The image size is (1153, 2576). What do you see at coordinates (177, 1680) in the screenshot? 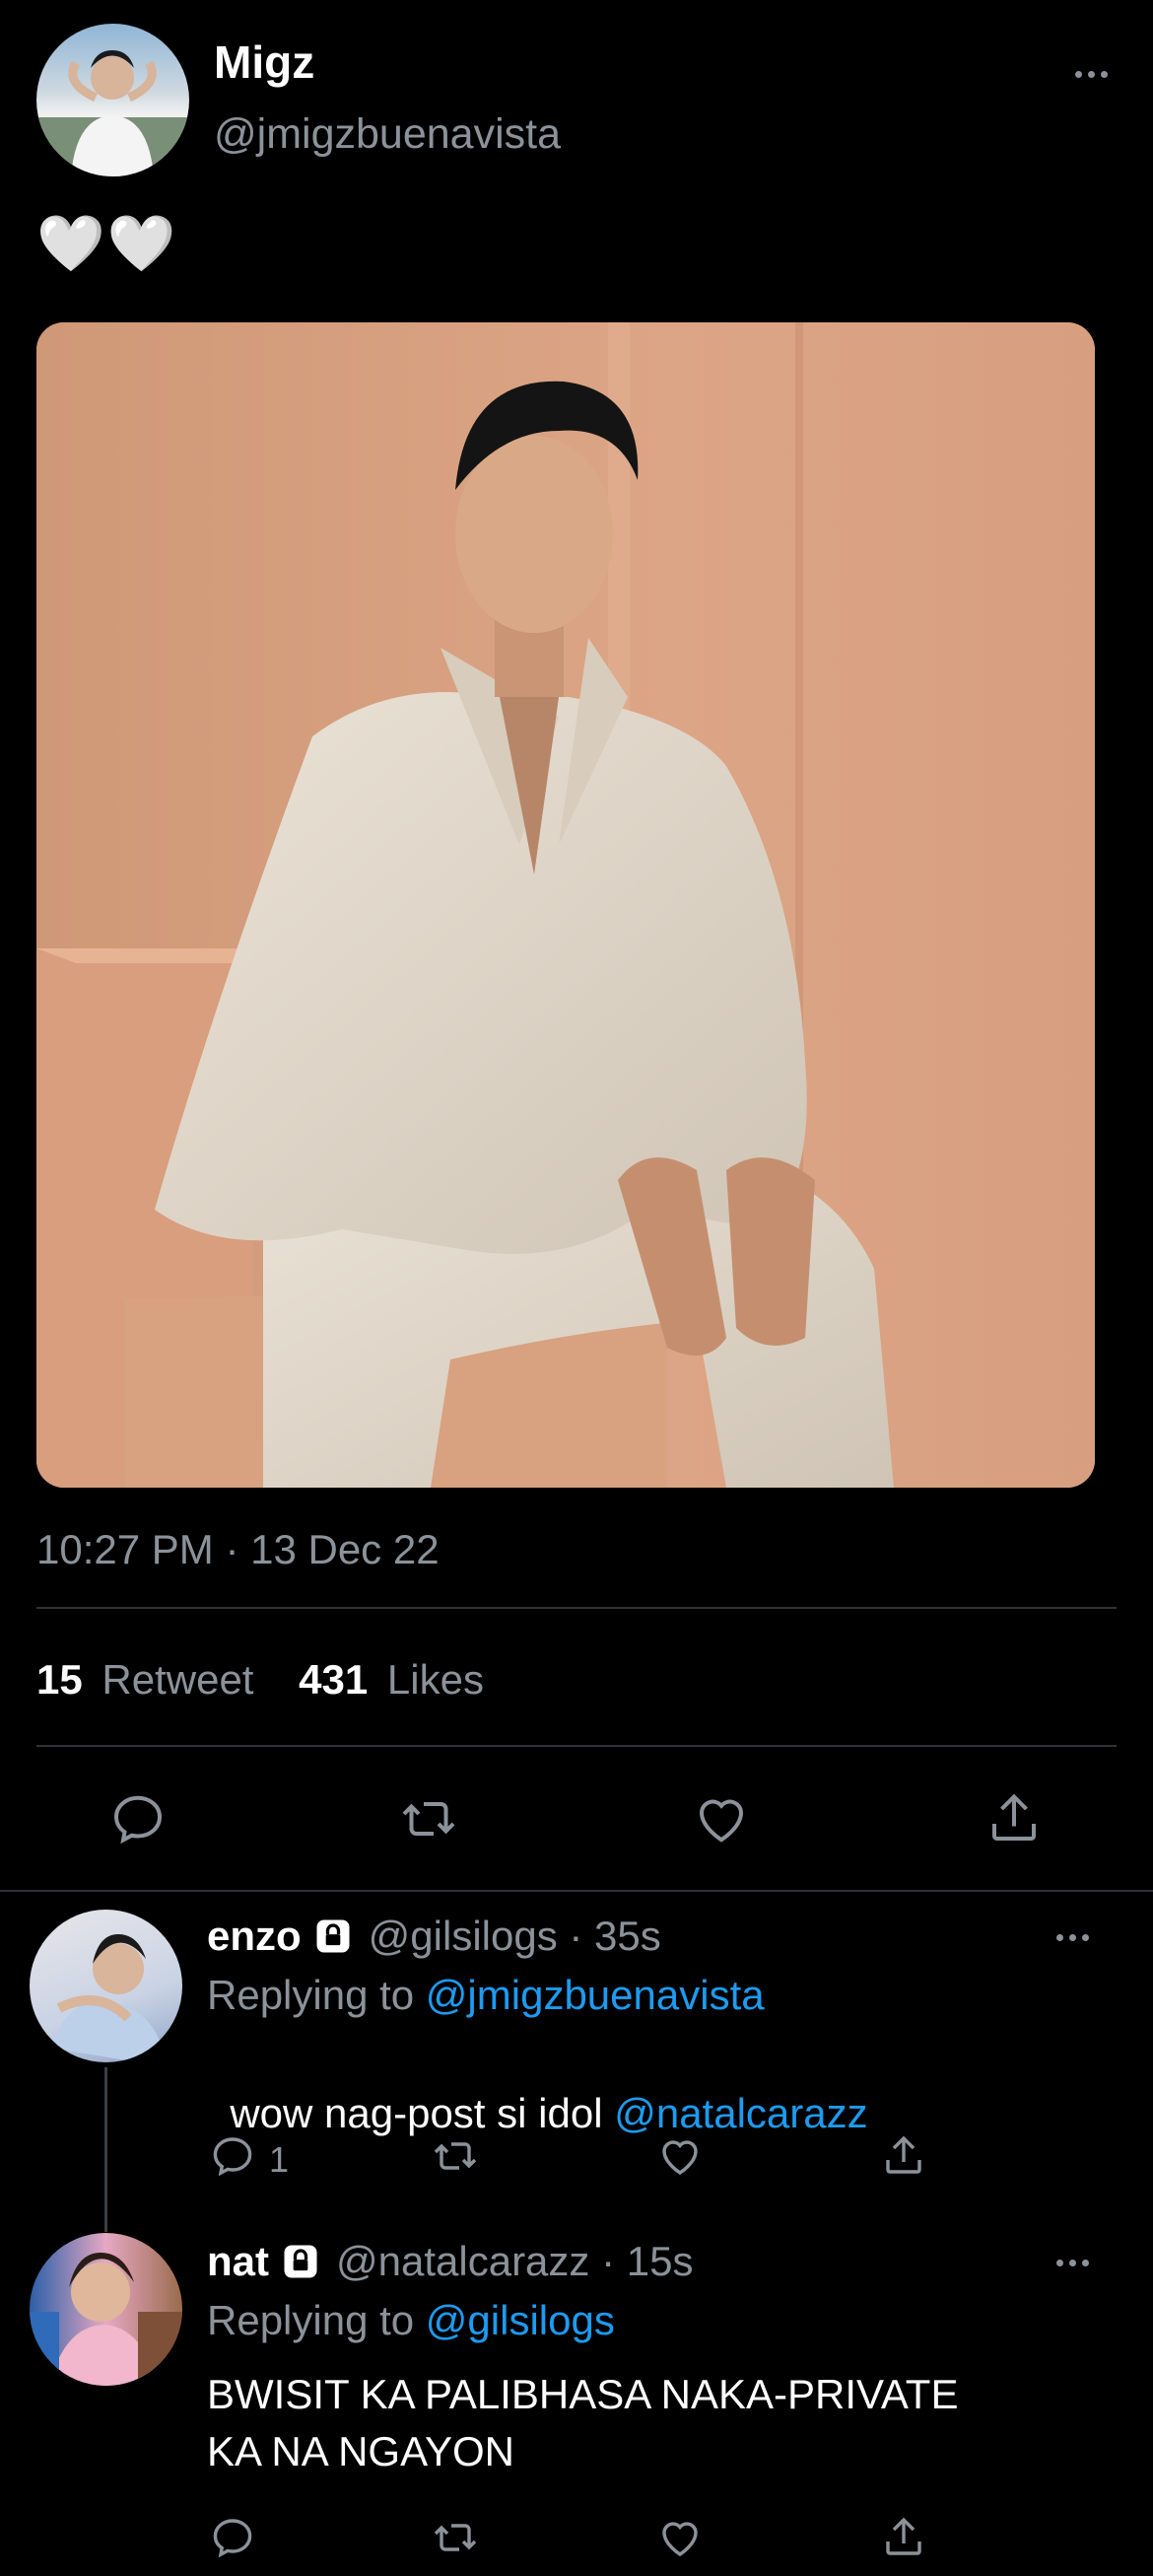
I see `retweet-label: Retweet` at bounding box center [177, 1680].